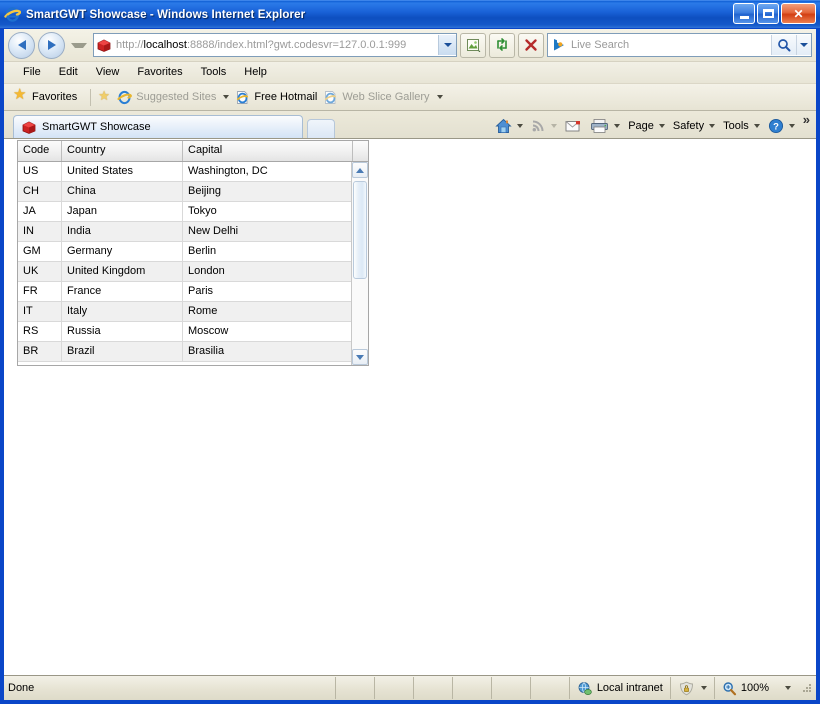 This screenshot has height=704, width=820. What do you see at coordinates (184, 312) in the screenshot?
I see `table-row: IT Italy Rome` at bounding box center [184, 312].